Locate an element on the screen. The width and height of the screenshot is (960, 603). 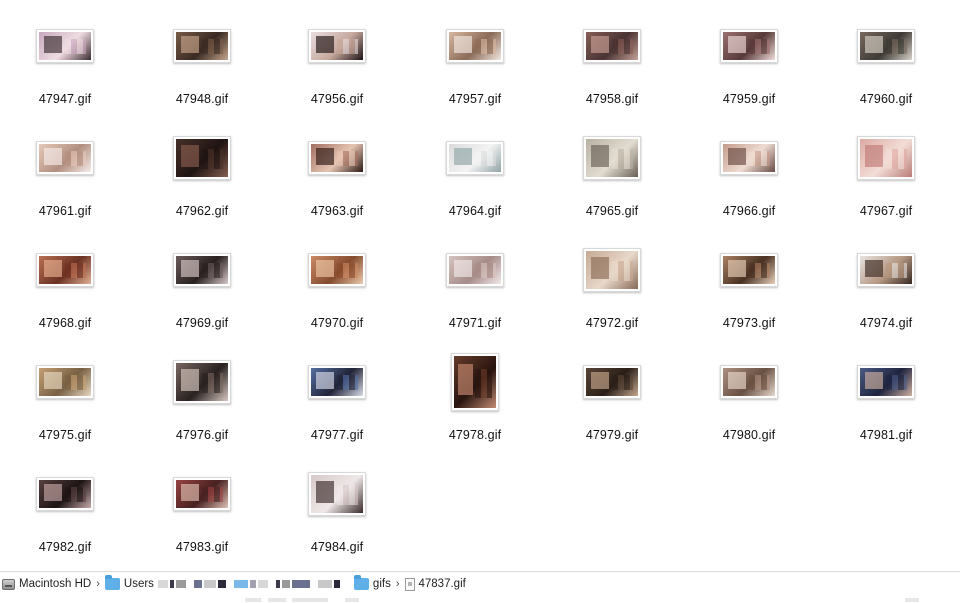
file-item: 47976.gif is located at coordinates (202, 400).